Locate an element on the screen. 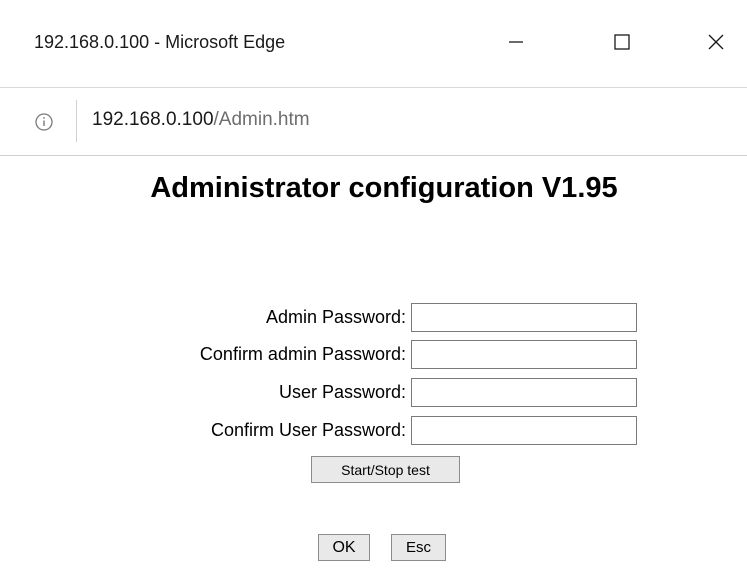 This screenshot has width=747, height=586. url-path: /Admin.htm is located at coordinates (261, 119).